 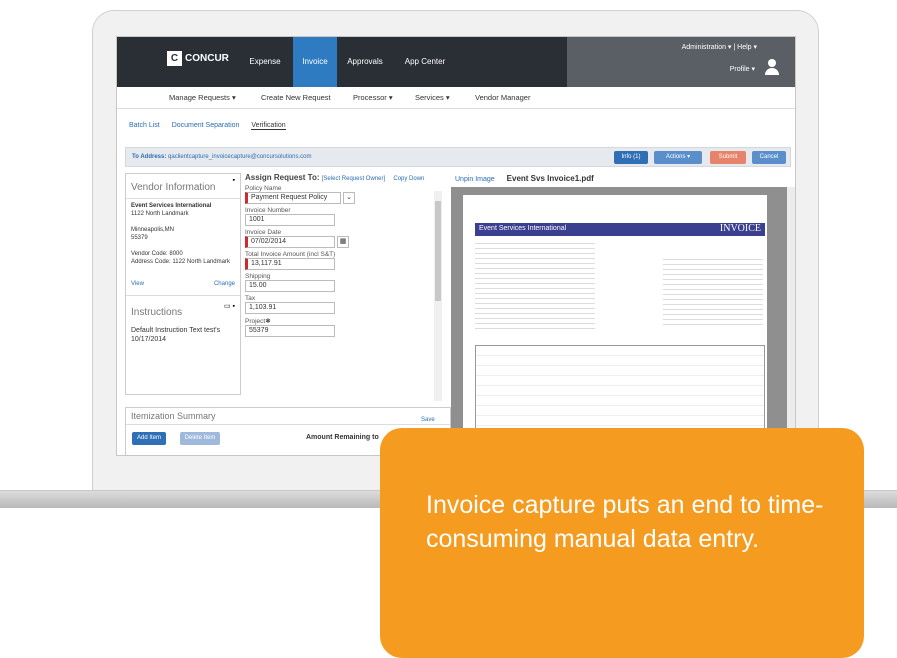 What do you see at coordinates (268, 126) in the screenshot?
I see `link-verification: Verification` at bounding box center [268, 126].